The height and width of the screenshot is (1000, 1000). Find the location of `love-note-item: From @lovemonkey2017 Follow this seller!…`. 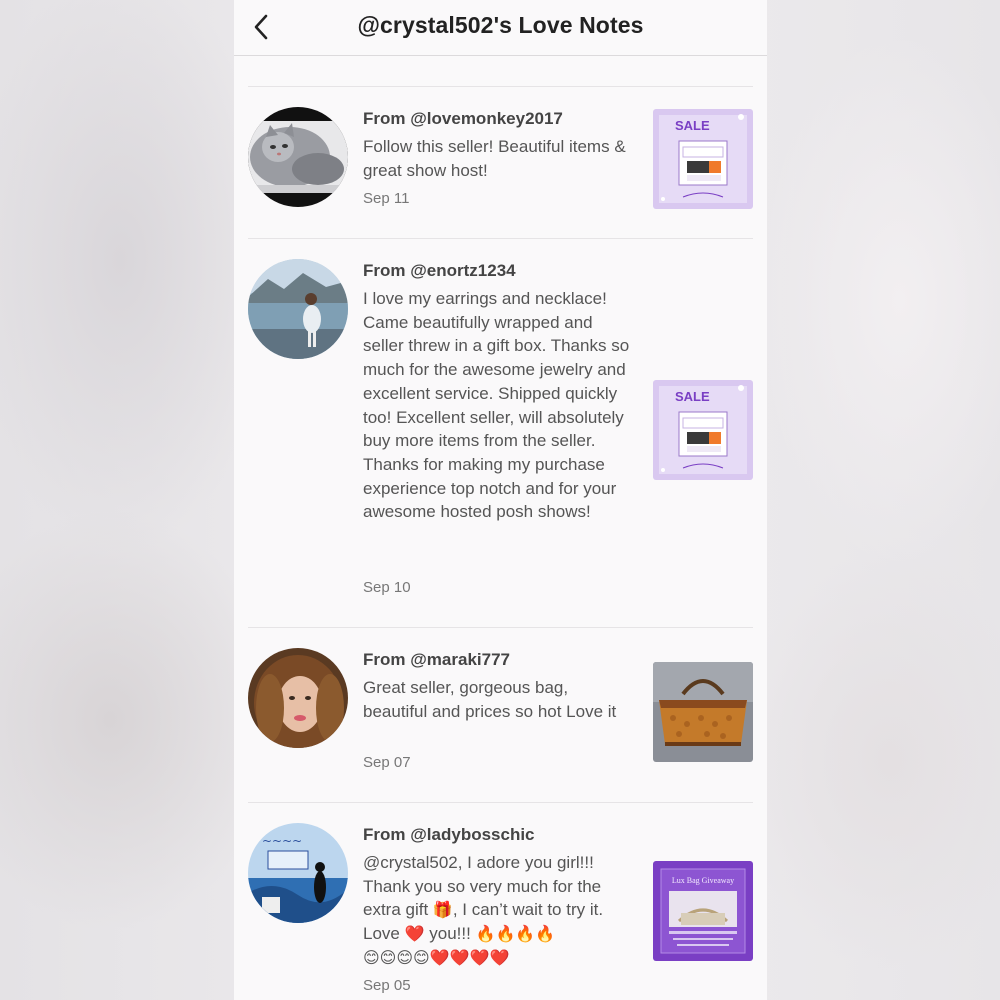

love-note-item: From @lovemonkey2017 Follow this seller!… is located at coordinates (500, 162).